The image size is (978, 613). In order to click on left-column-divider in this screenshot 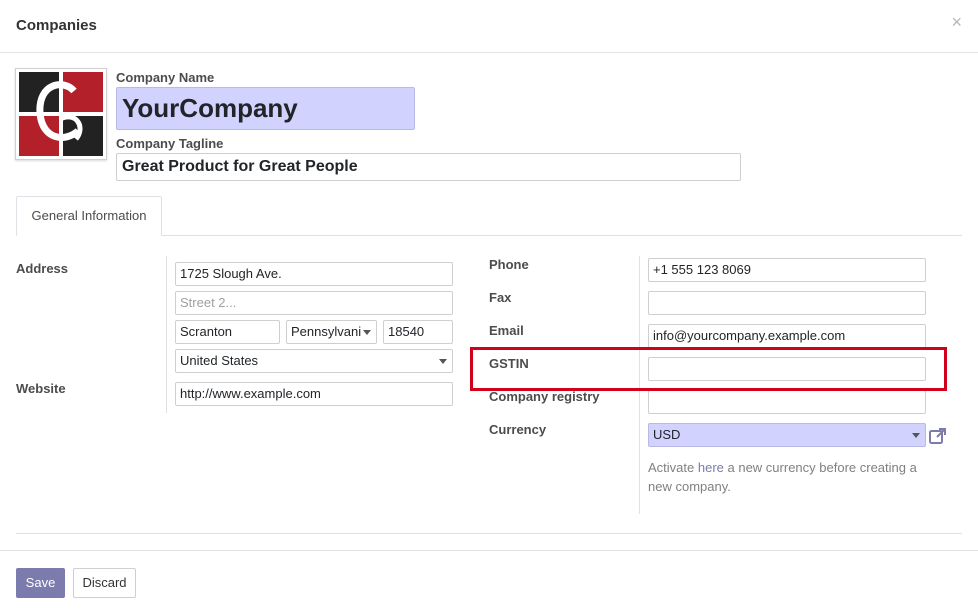, I will do `click(166, 334)`.